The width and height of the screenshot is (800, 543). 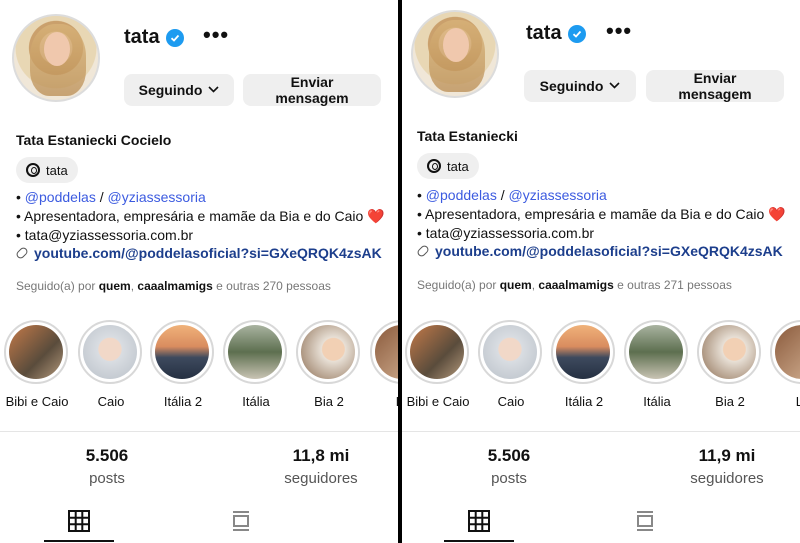 I want to click on profile-full-name: Tata Estaniecki, so click(x=467, y=136).